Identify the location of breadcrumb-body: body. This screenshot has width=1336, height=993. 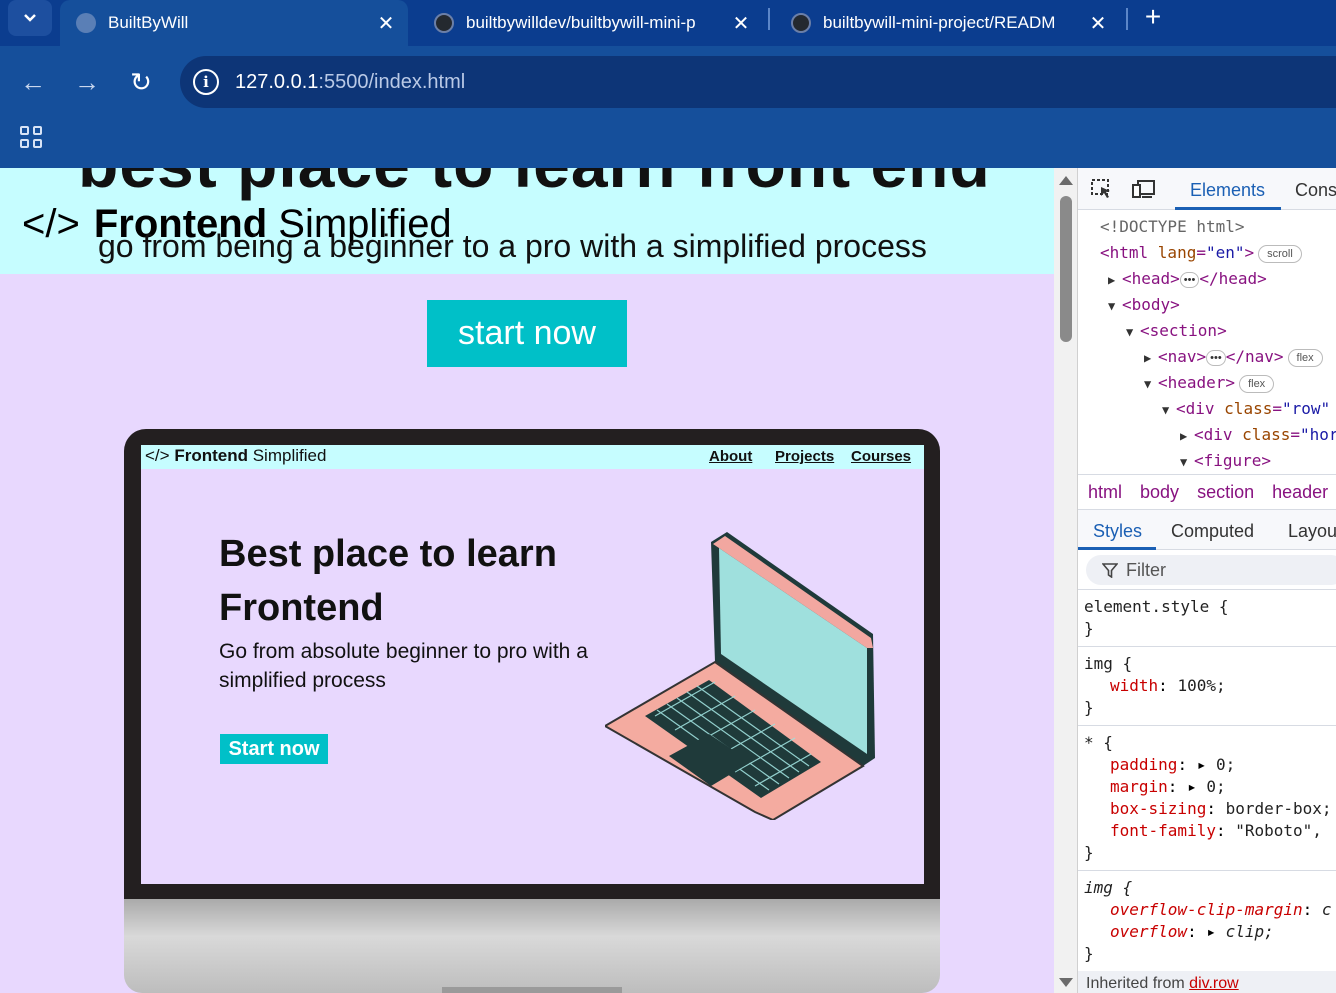
(1159, 492).